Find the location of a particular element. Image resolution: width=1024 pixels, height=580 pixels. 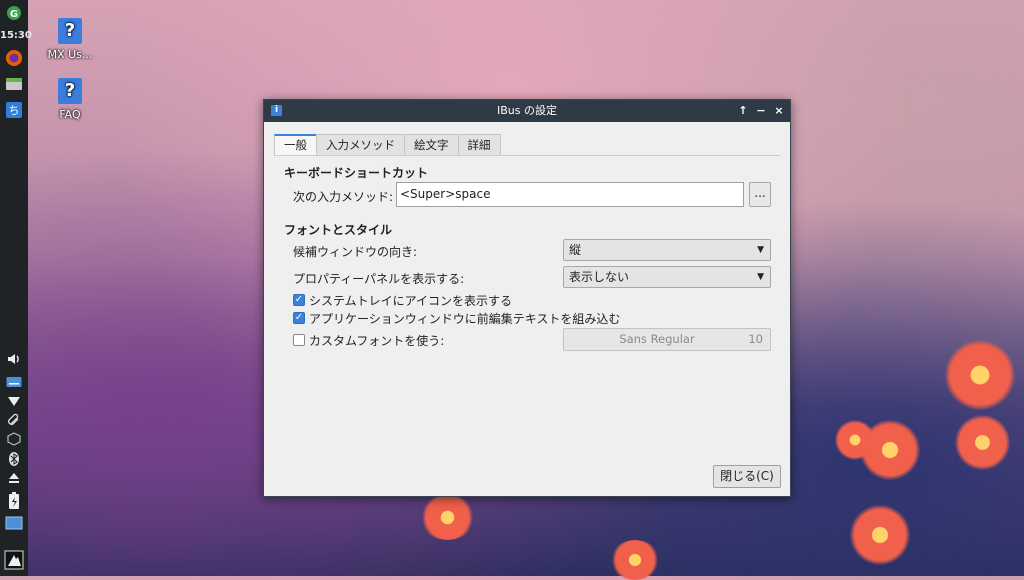

input-method-icon: ち is located at coordinates (14, 111).